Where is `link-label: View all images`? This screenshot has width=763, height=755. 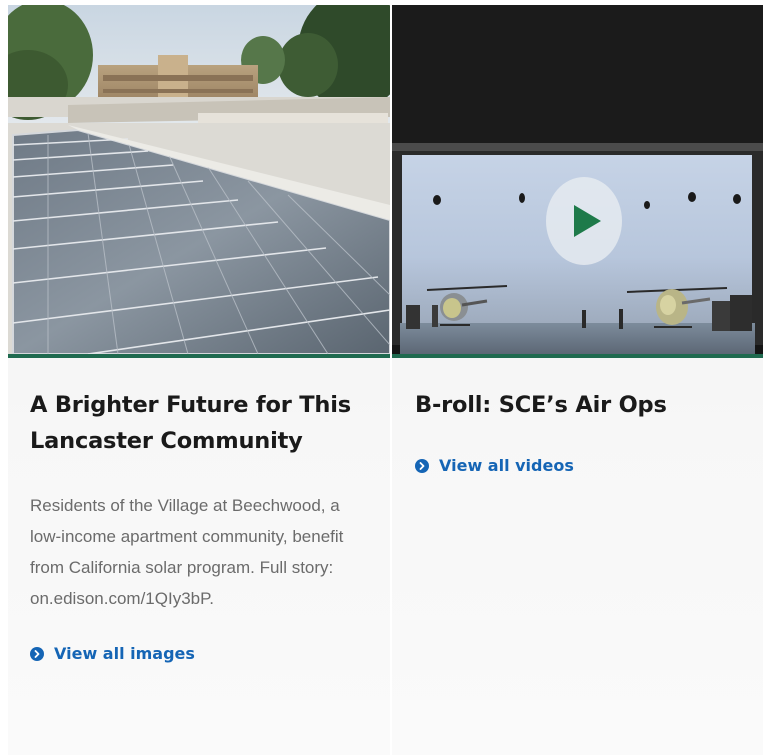 link-label: View all images is located at coordinates (124, 653).